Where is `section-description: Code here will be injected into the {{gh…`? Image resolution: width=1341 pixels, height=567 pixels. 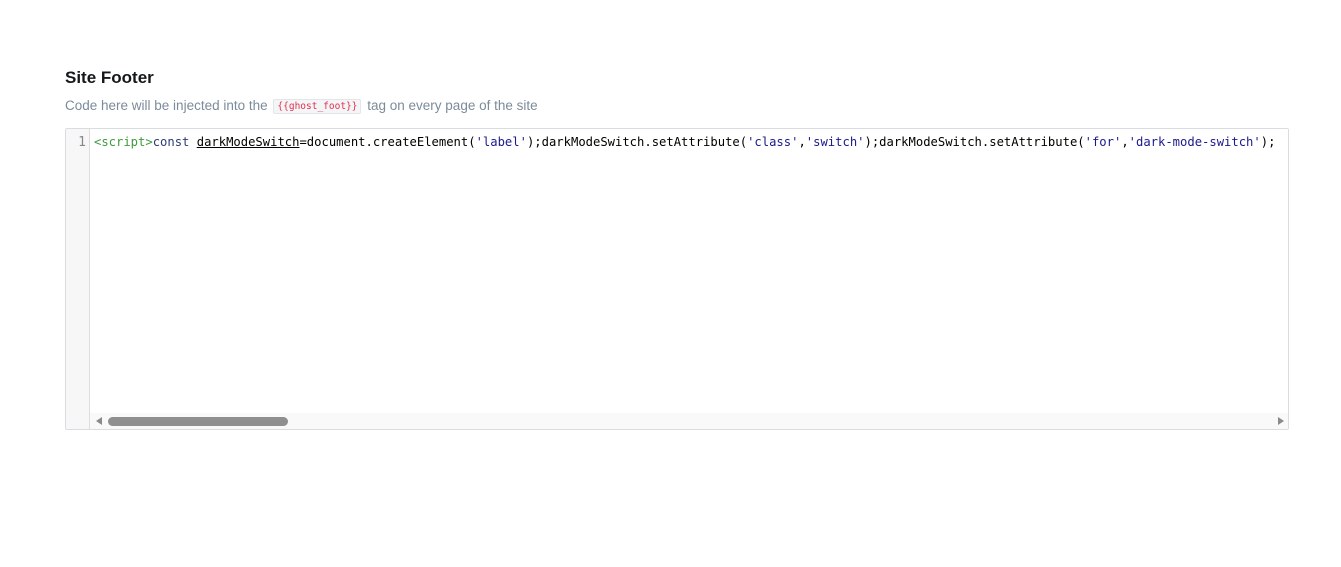 section-description: Code here will be injected into the {{gh… is located at coordinates (677, 106).